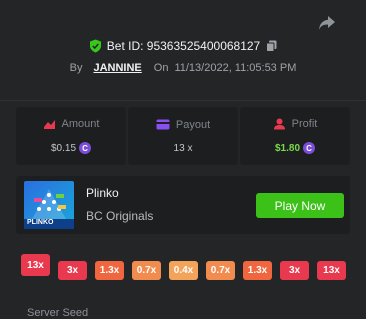 This screenshot has width=366, height=319. I want to click on game-name: Plinko, so click(102, 193).